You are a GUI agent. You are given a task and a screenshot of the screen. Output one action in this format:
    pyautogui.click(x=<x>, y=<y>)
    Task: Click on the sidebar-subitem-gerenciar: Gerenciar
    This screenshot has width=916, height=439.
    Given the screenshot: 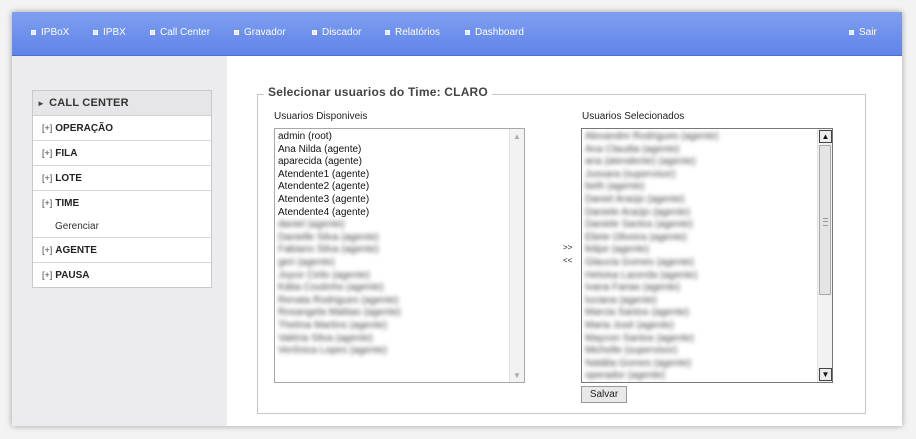 What is the action you would take?
    pyautogui.click(x=122, y=226)
    